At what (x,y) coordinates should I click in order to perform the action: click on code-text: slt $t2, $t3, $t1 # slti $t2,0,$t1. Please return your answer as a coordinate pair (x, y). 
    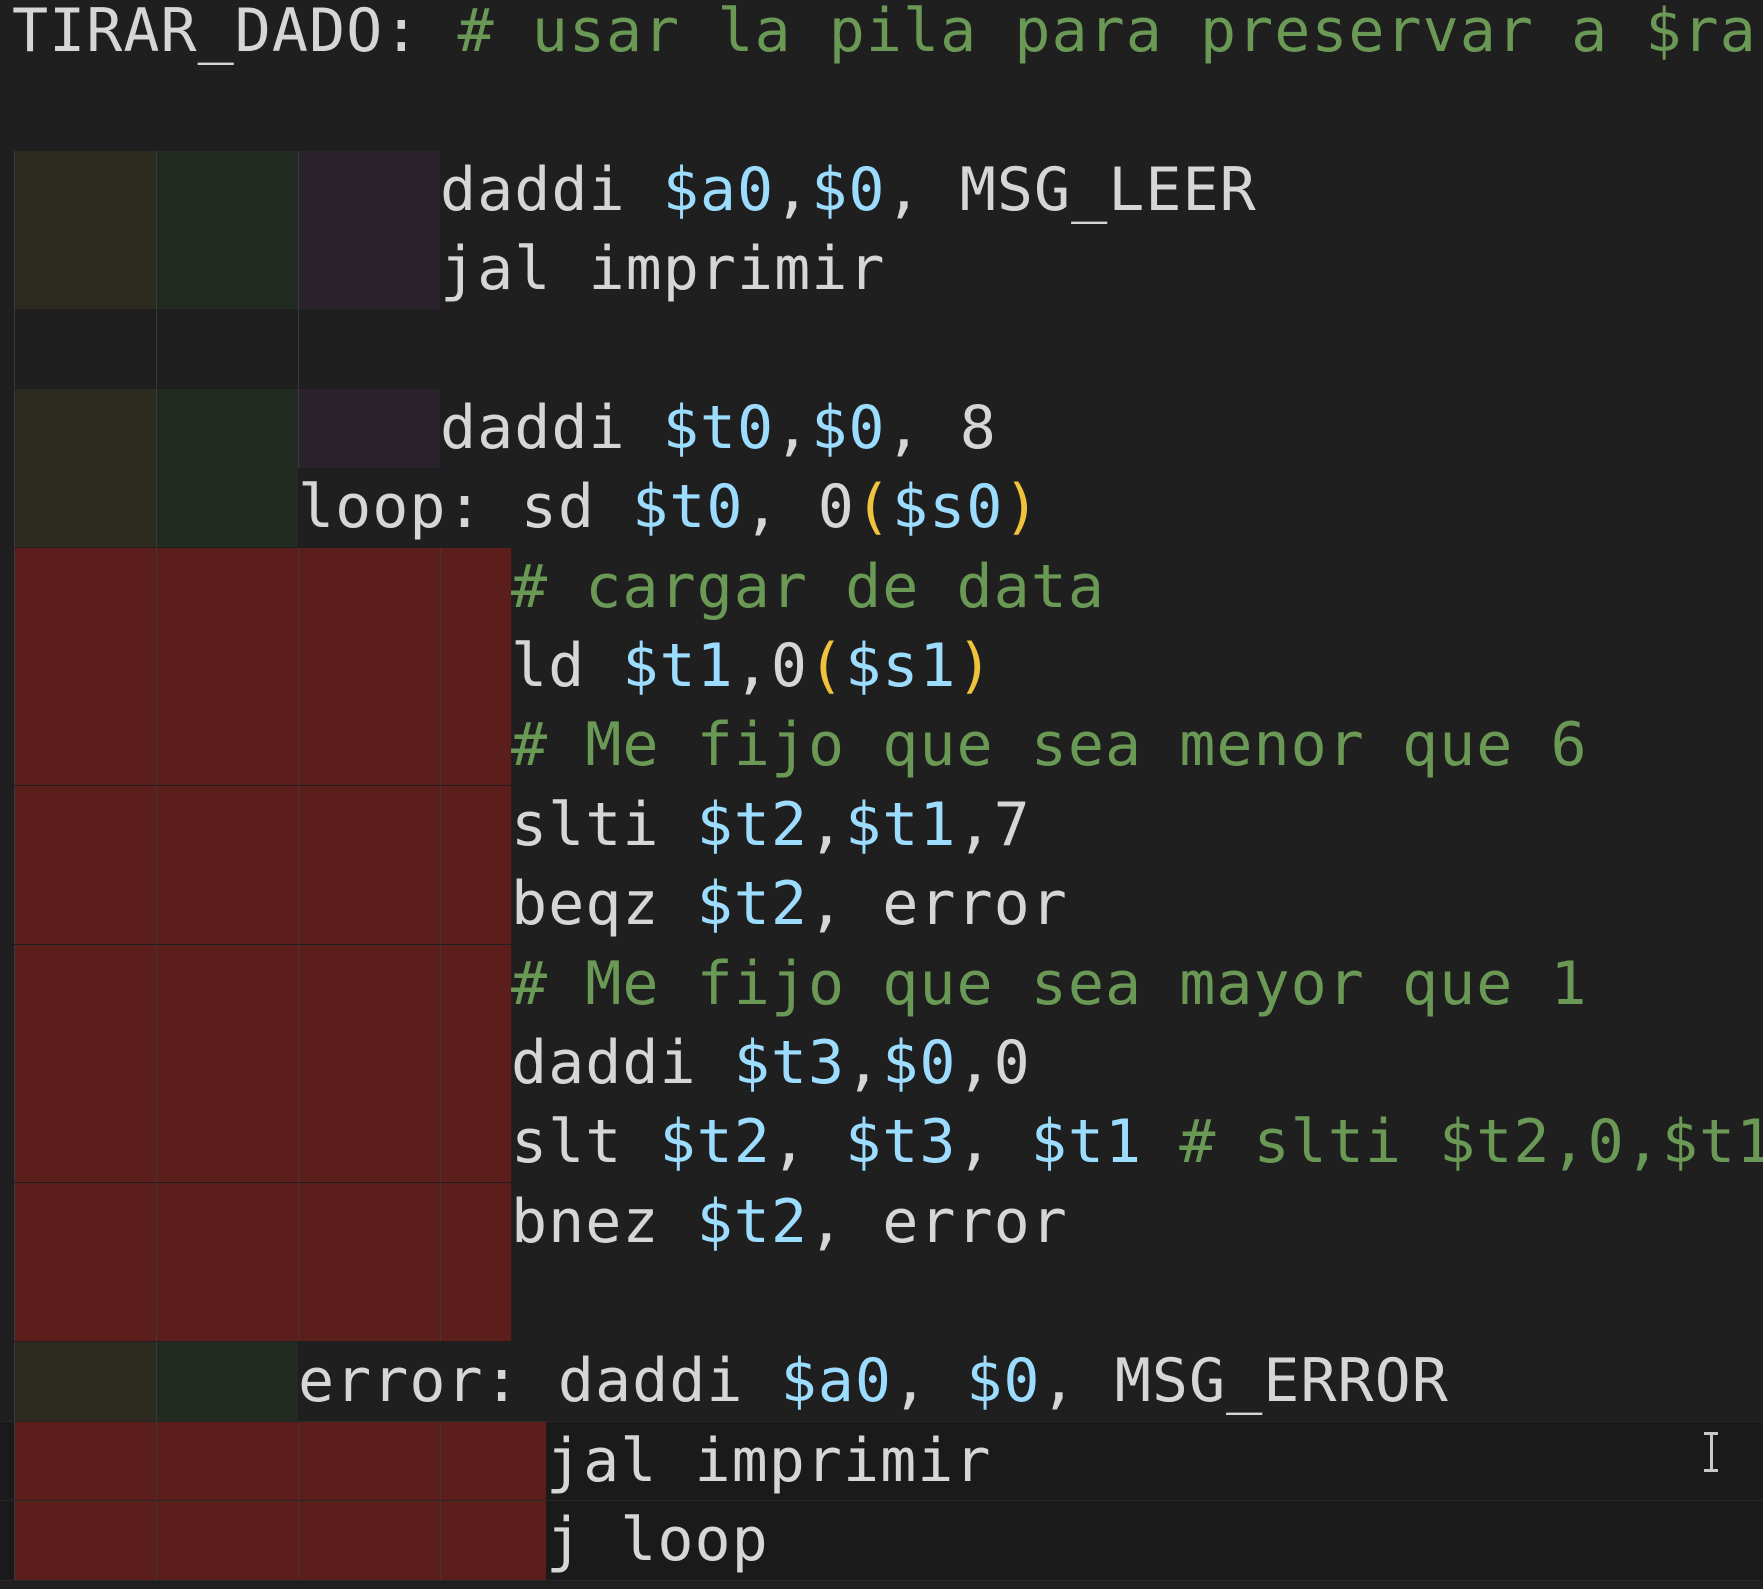
    Looking at the image, I should click on (1137, 1142).